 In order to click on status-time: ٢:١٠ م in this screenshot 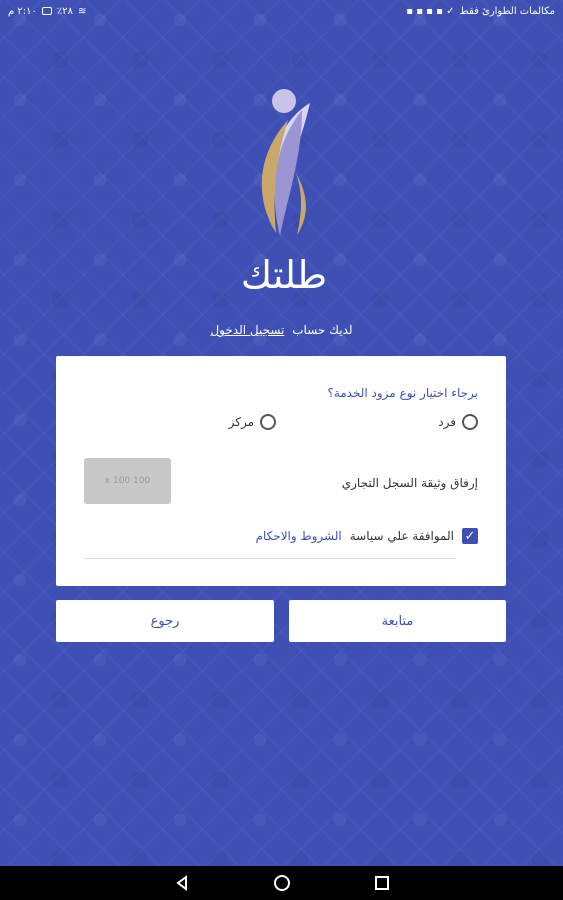, I will do `click(22, 11)`.